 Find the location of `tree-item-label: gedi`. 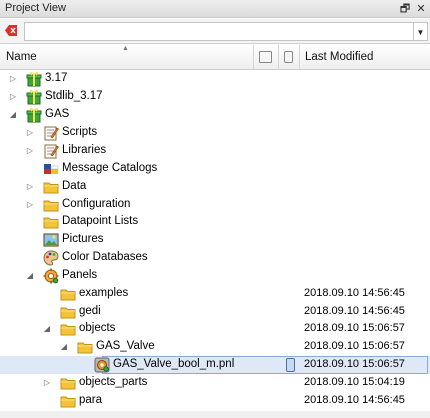

tree-item-label: gedi is located at coordinates (90, 311).